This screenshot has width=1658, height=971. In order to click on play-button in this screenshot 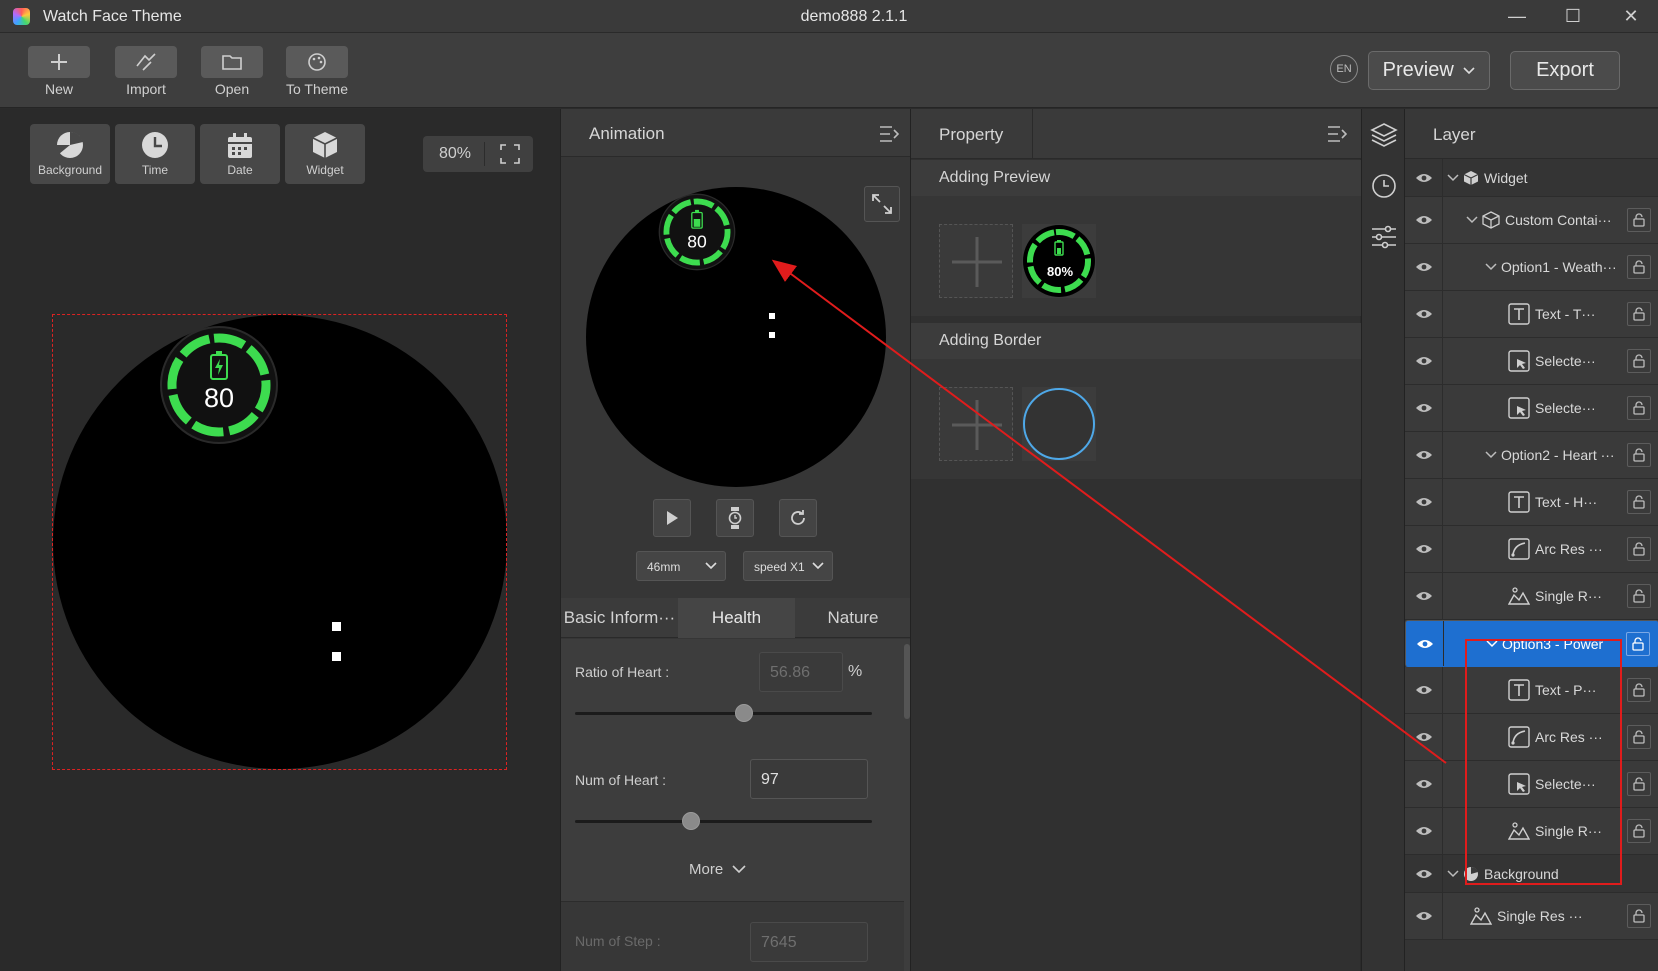, I will do `click(672, 518)`.